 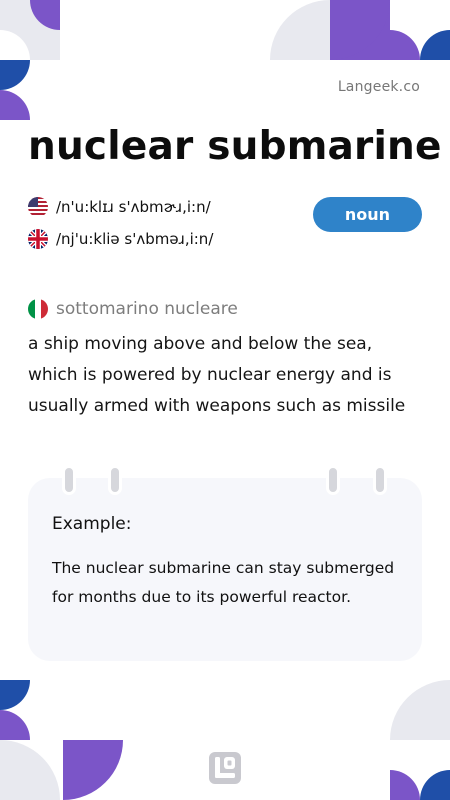 I want to click on pronunciation-uk-ipa: /nj'u:kliə s'ʌbməɹ,i:n/, so click(x=135, y=239).